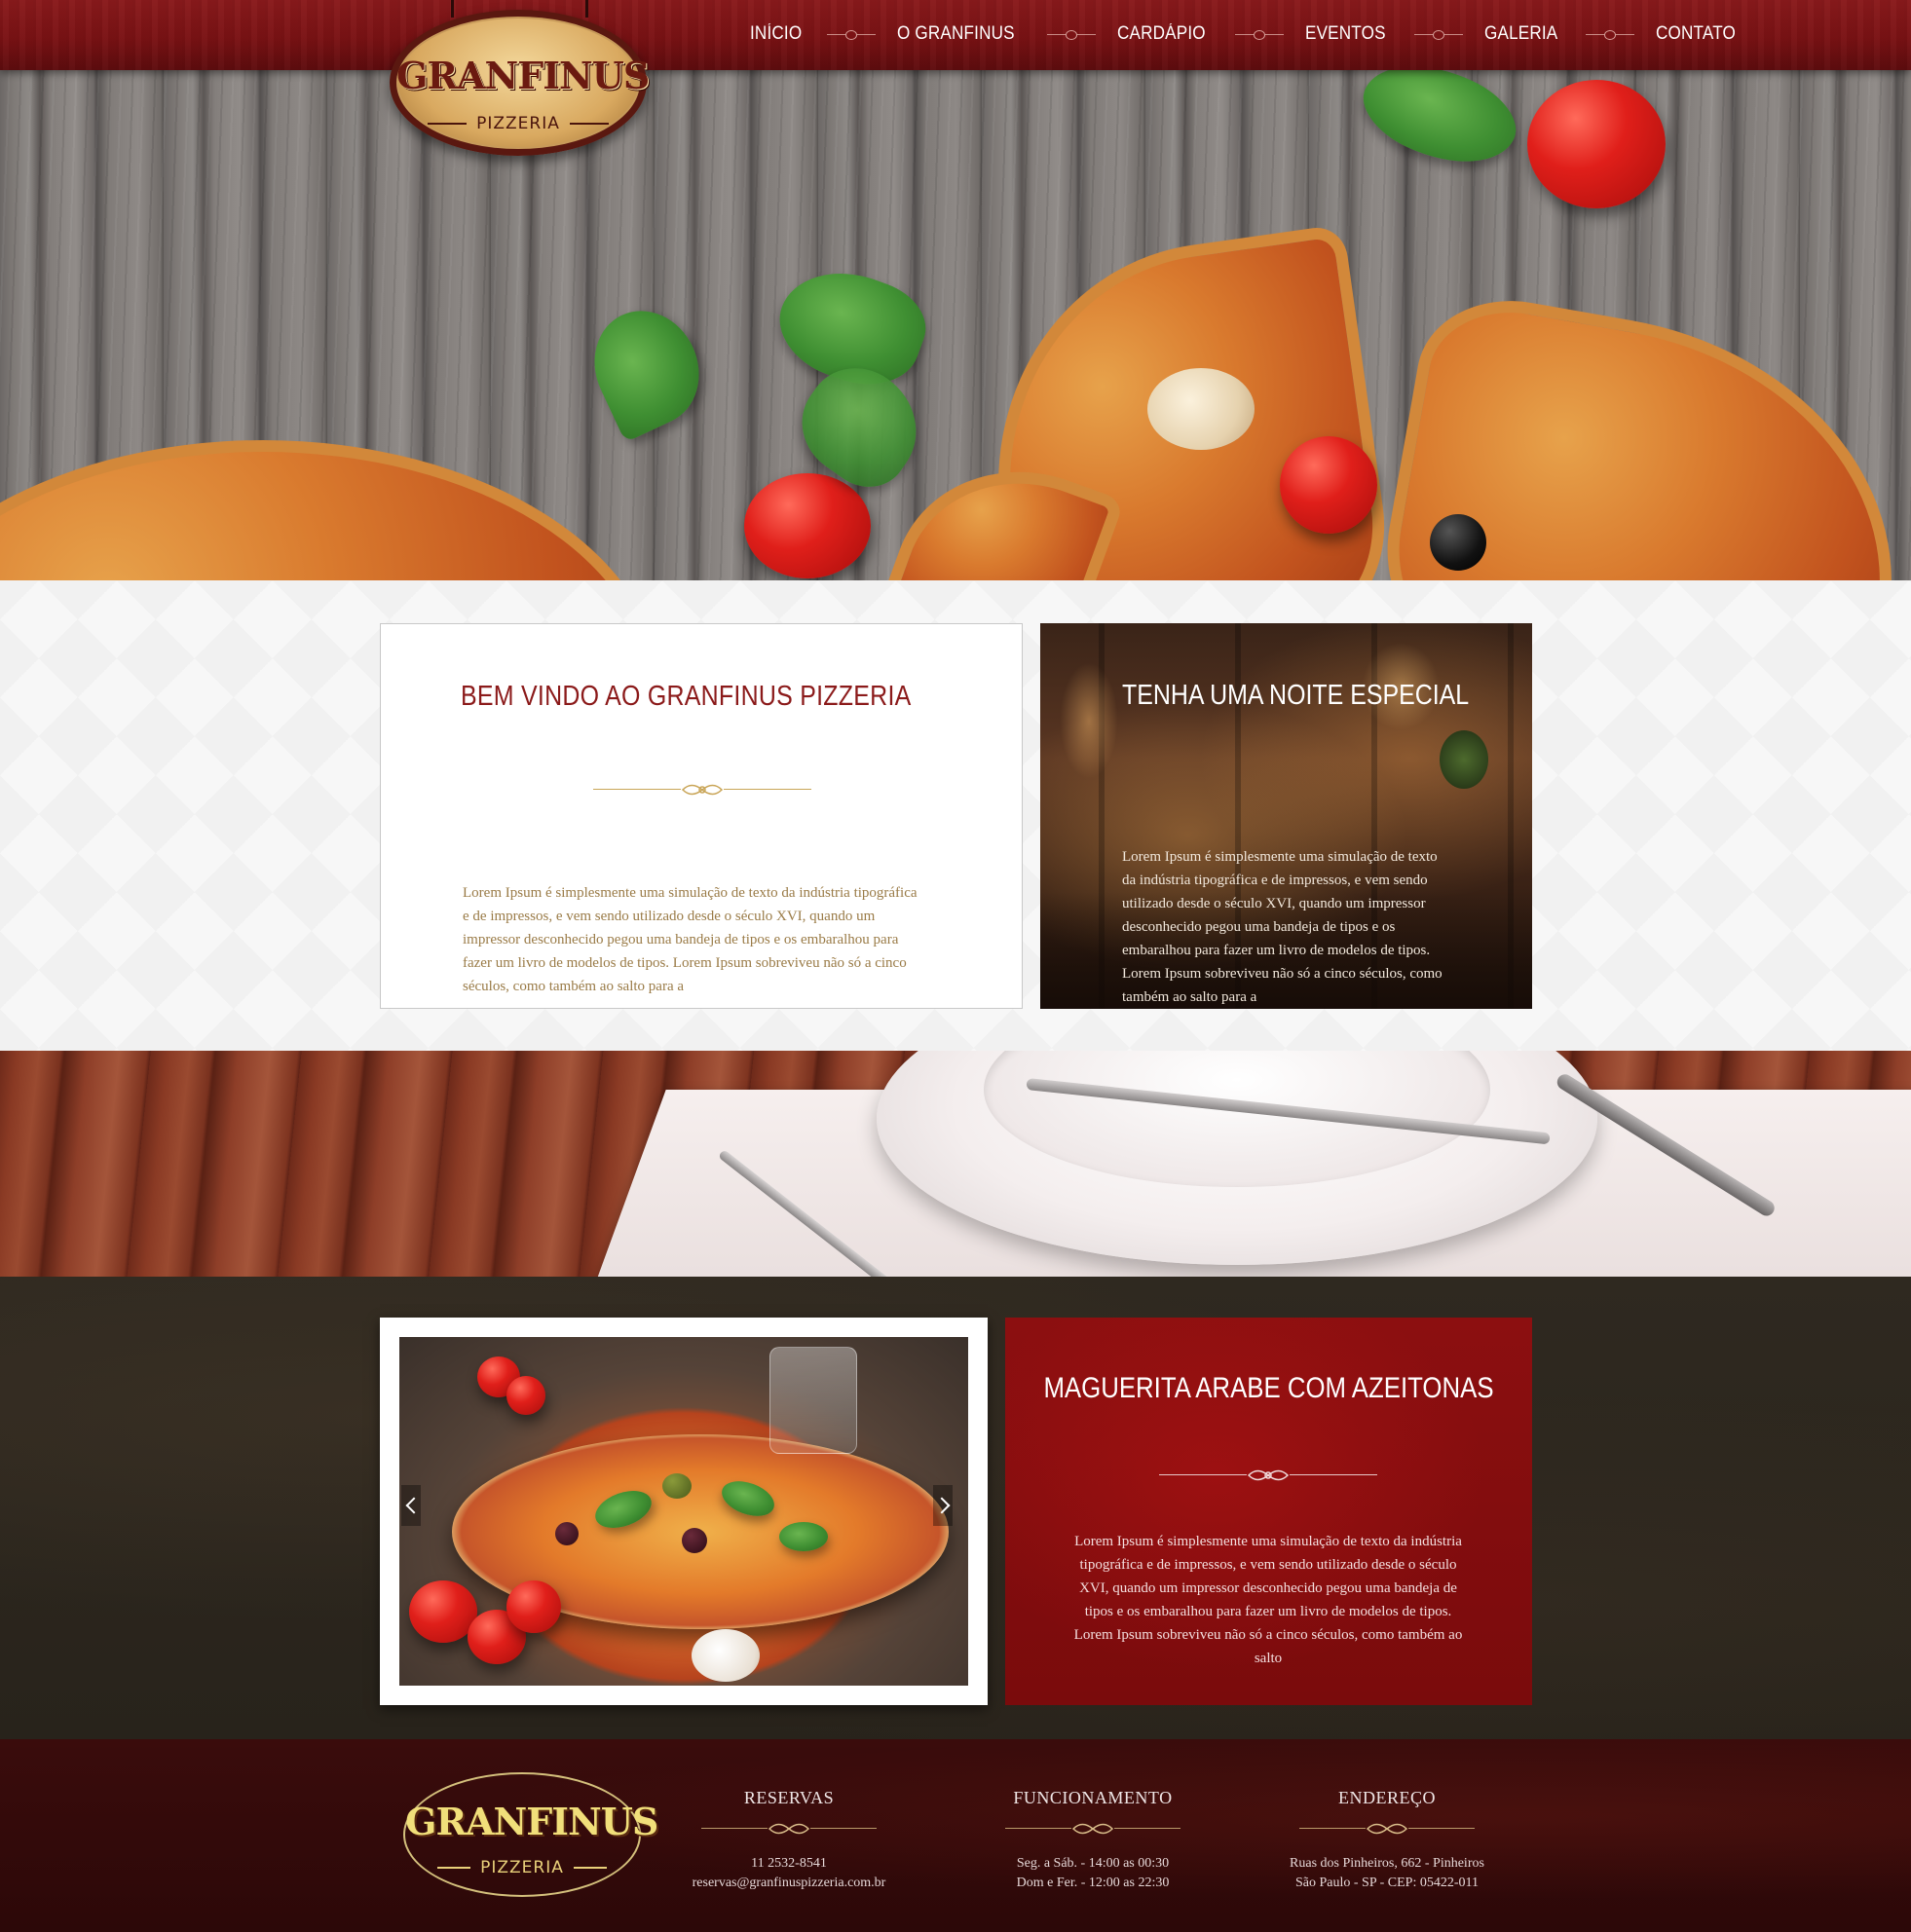 Image resolution: width=1911 pixels, height=1932 pixels. I want to click on mushroom-image, so click(1201, 409).